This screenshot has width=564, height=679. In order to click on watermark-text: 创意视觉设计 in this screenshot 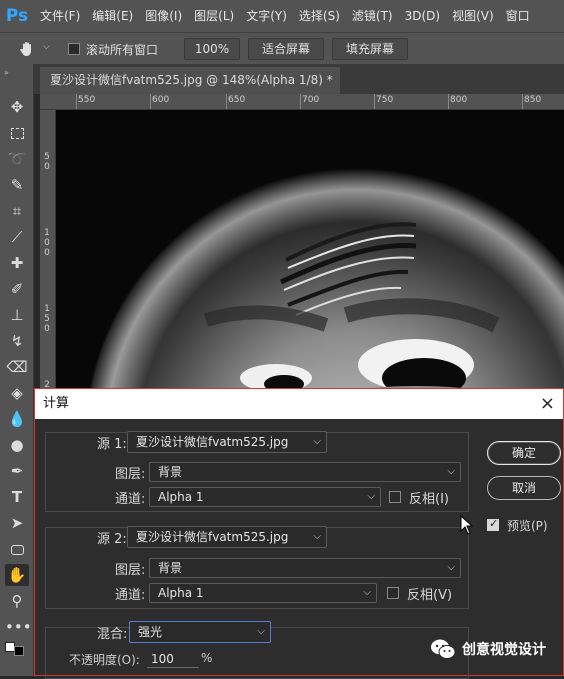, I will do `click(504, 650)`.